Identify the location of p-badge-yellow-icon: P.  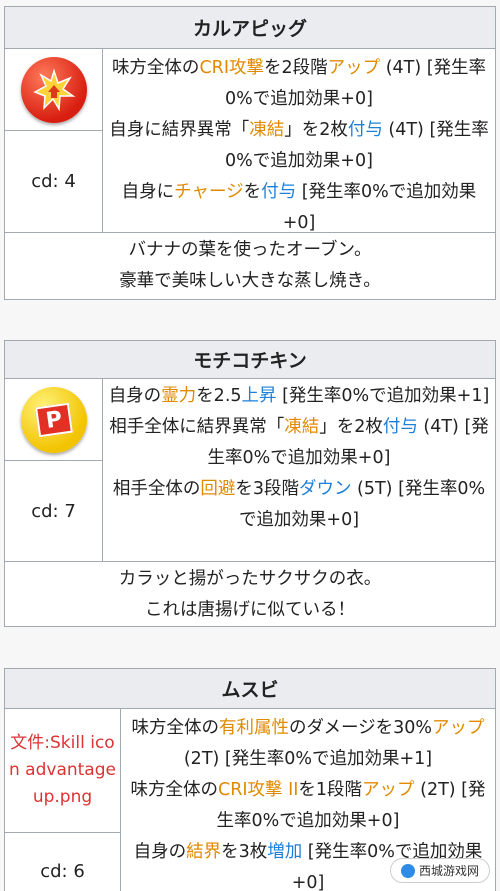
(53, 419).